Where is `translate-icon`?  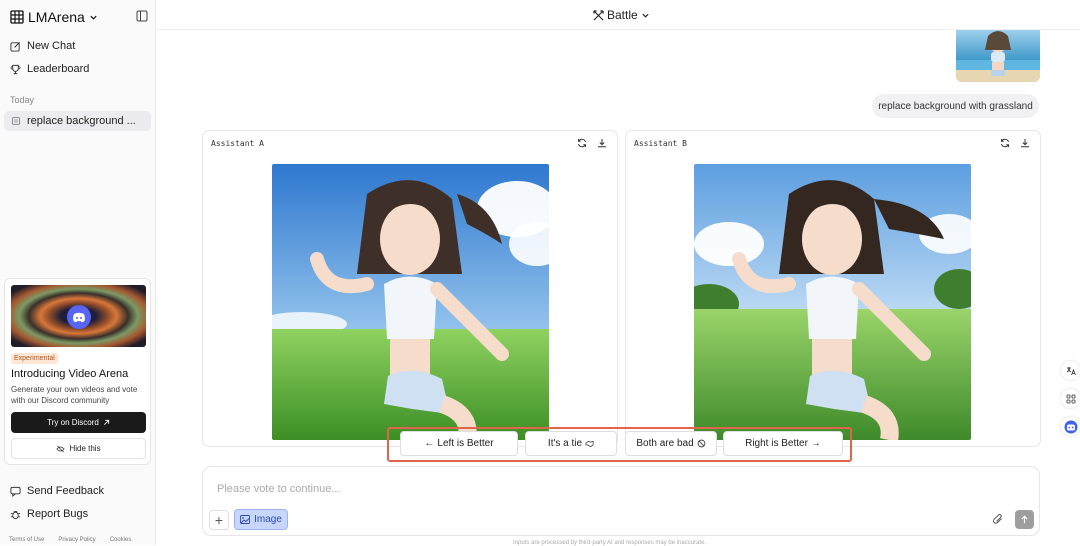
translate-icon is located at coordinates (1071, 370).